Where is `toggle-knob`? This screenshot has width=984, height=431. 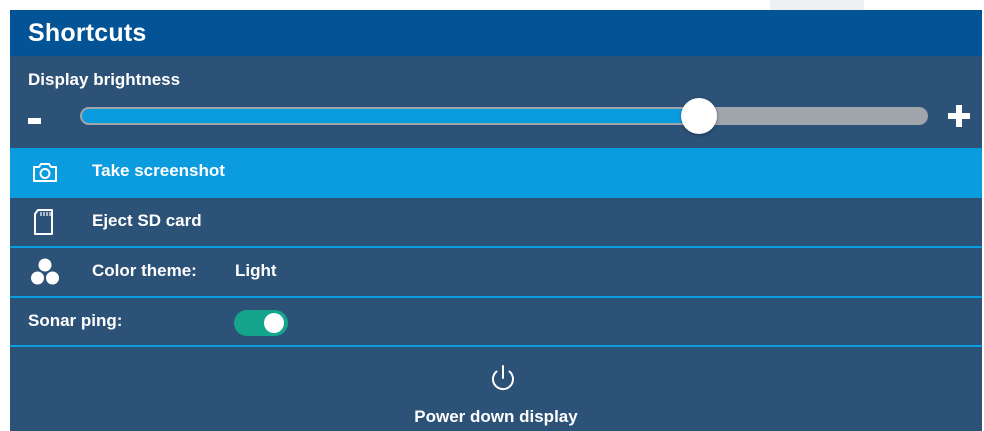 toggle-knob is located at coordinates (274, 323).